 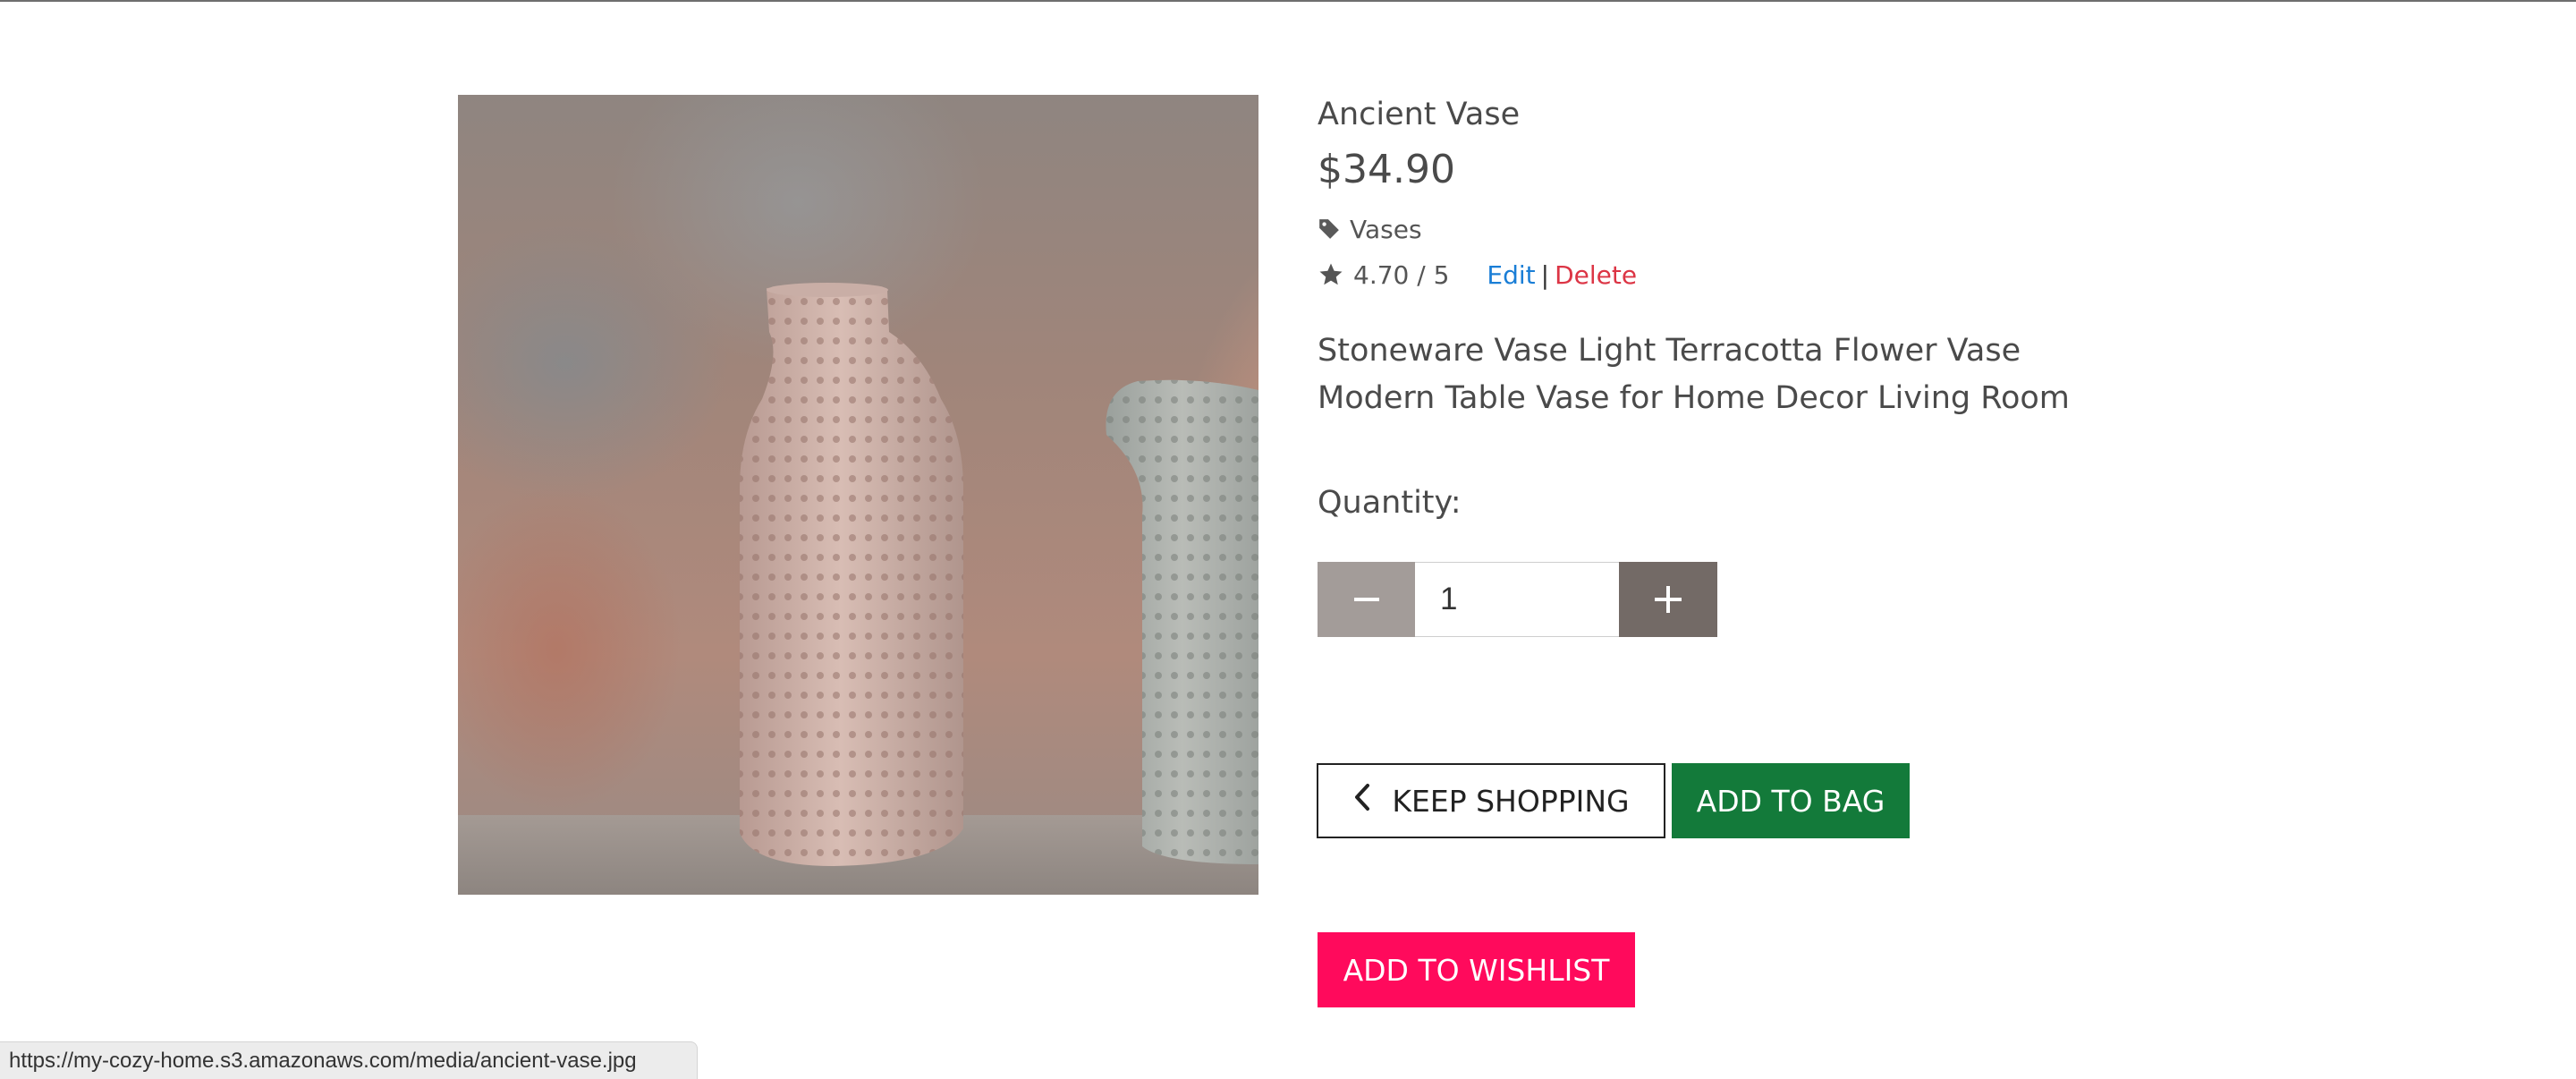 I want to click on quantity-input, so click(x=1517, y=599).